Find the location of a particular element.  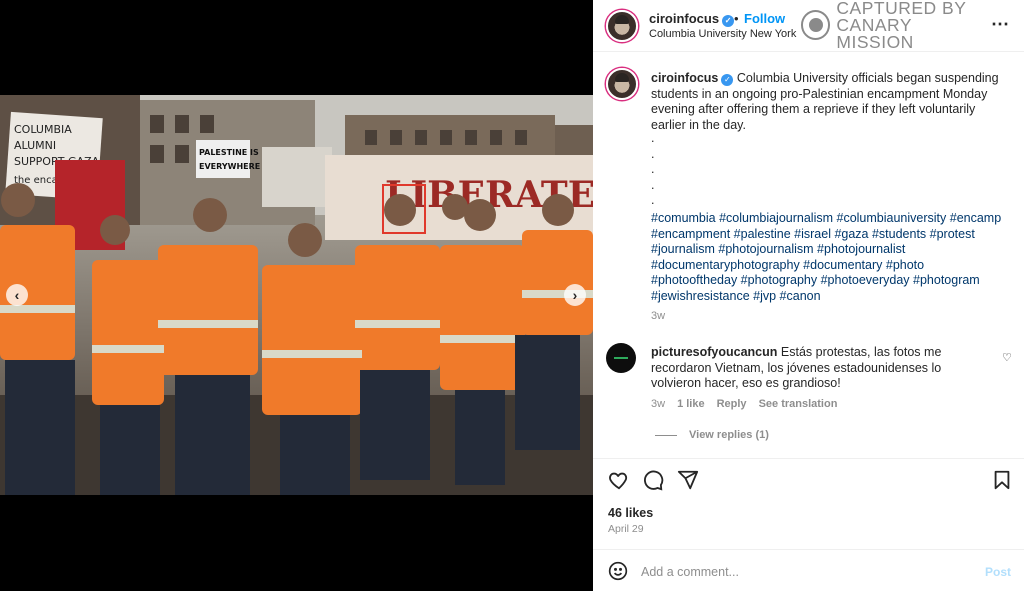

canary-logo-icon is located at coordinates (816, 25).